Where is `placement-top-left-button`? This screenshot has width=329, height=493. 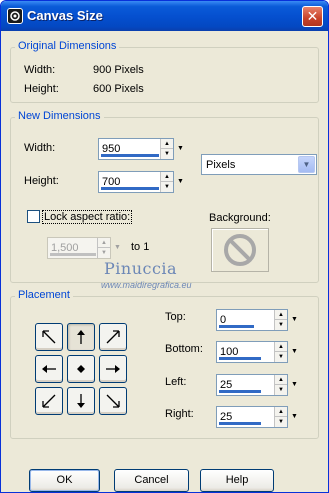
placement-top-left-button is located at coordinates (49, 337).